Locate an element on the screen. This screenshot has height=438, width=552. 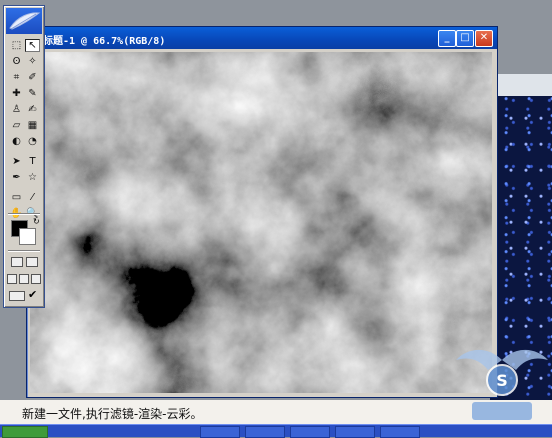
brush-tool-icon: ✎ is located at coordinates (32, 93).